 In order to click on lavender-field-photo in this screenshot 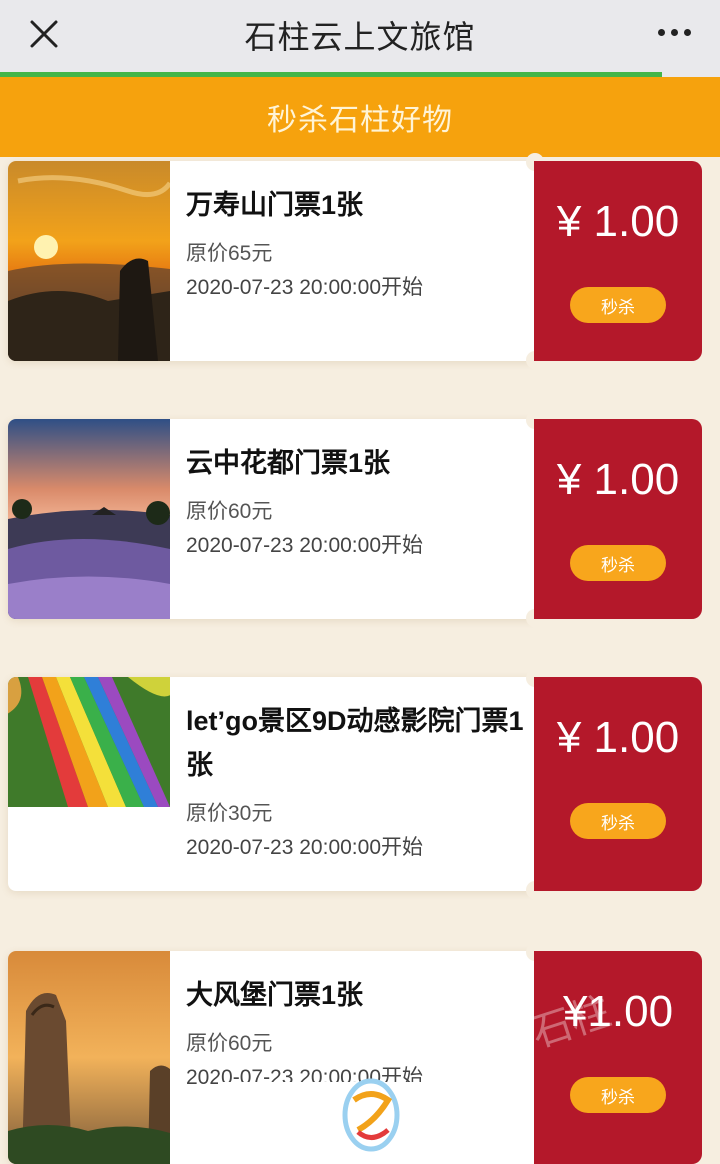, I will do `click(89, 519)`.